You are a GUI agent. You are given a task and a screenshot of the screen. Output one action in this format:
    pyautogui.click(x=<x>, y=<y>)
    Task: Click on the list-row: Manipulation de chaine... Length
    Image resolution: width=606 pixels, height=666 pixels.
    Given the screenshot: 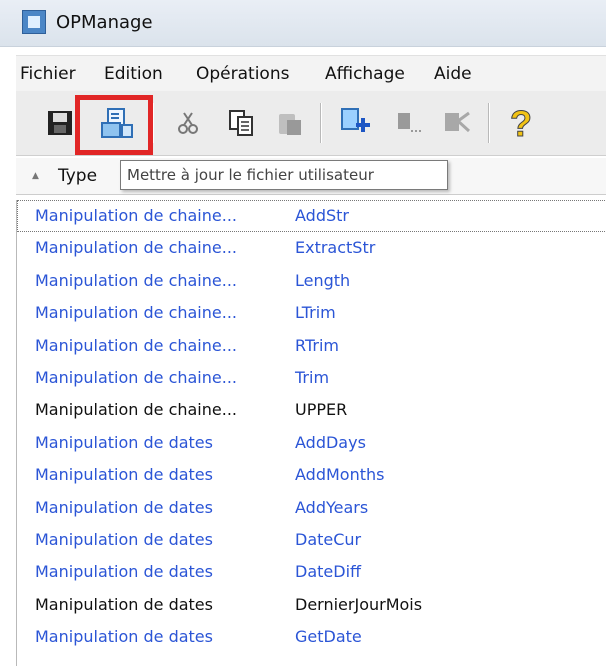 What is the action you would take?
    pyautogui.click(x=311, y=281)
    